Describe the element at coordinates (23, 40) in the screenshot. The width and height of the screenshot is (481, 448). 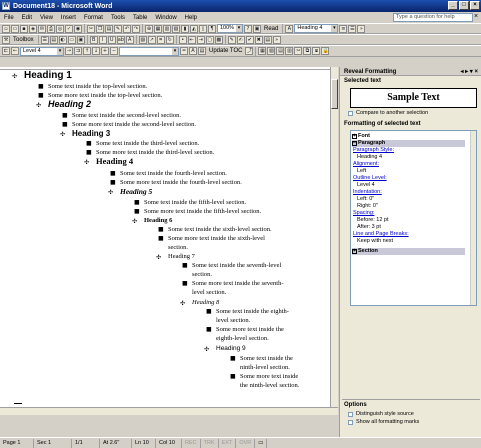
I see `toolbox-button: Toolbox` at that location.